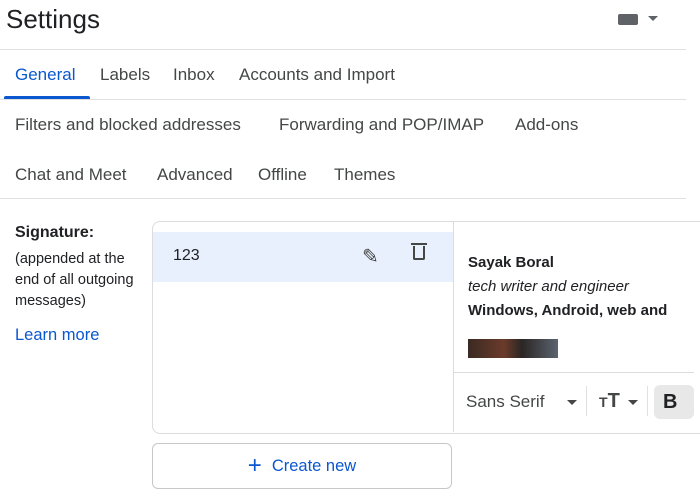 The width and height of the screenshot is (700, 498). Describe the element at coordinates (57, 335) in the screenshot. I see `learn-more-link: Learn more` at that location.